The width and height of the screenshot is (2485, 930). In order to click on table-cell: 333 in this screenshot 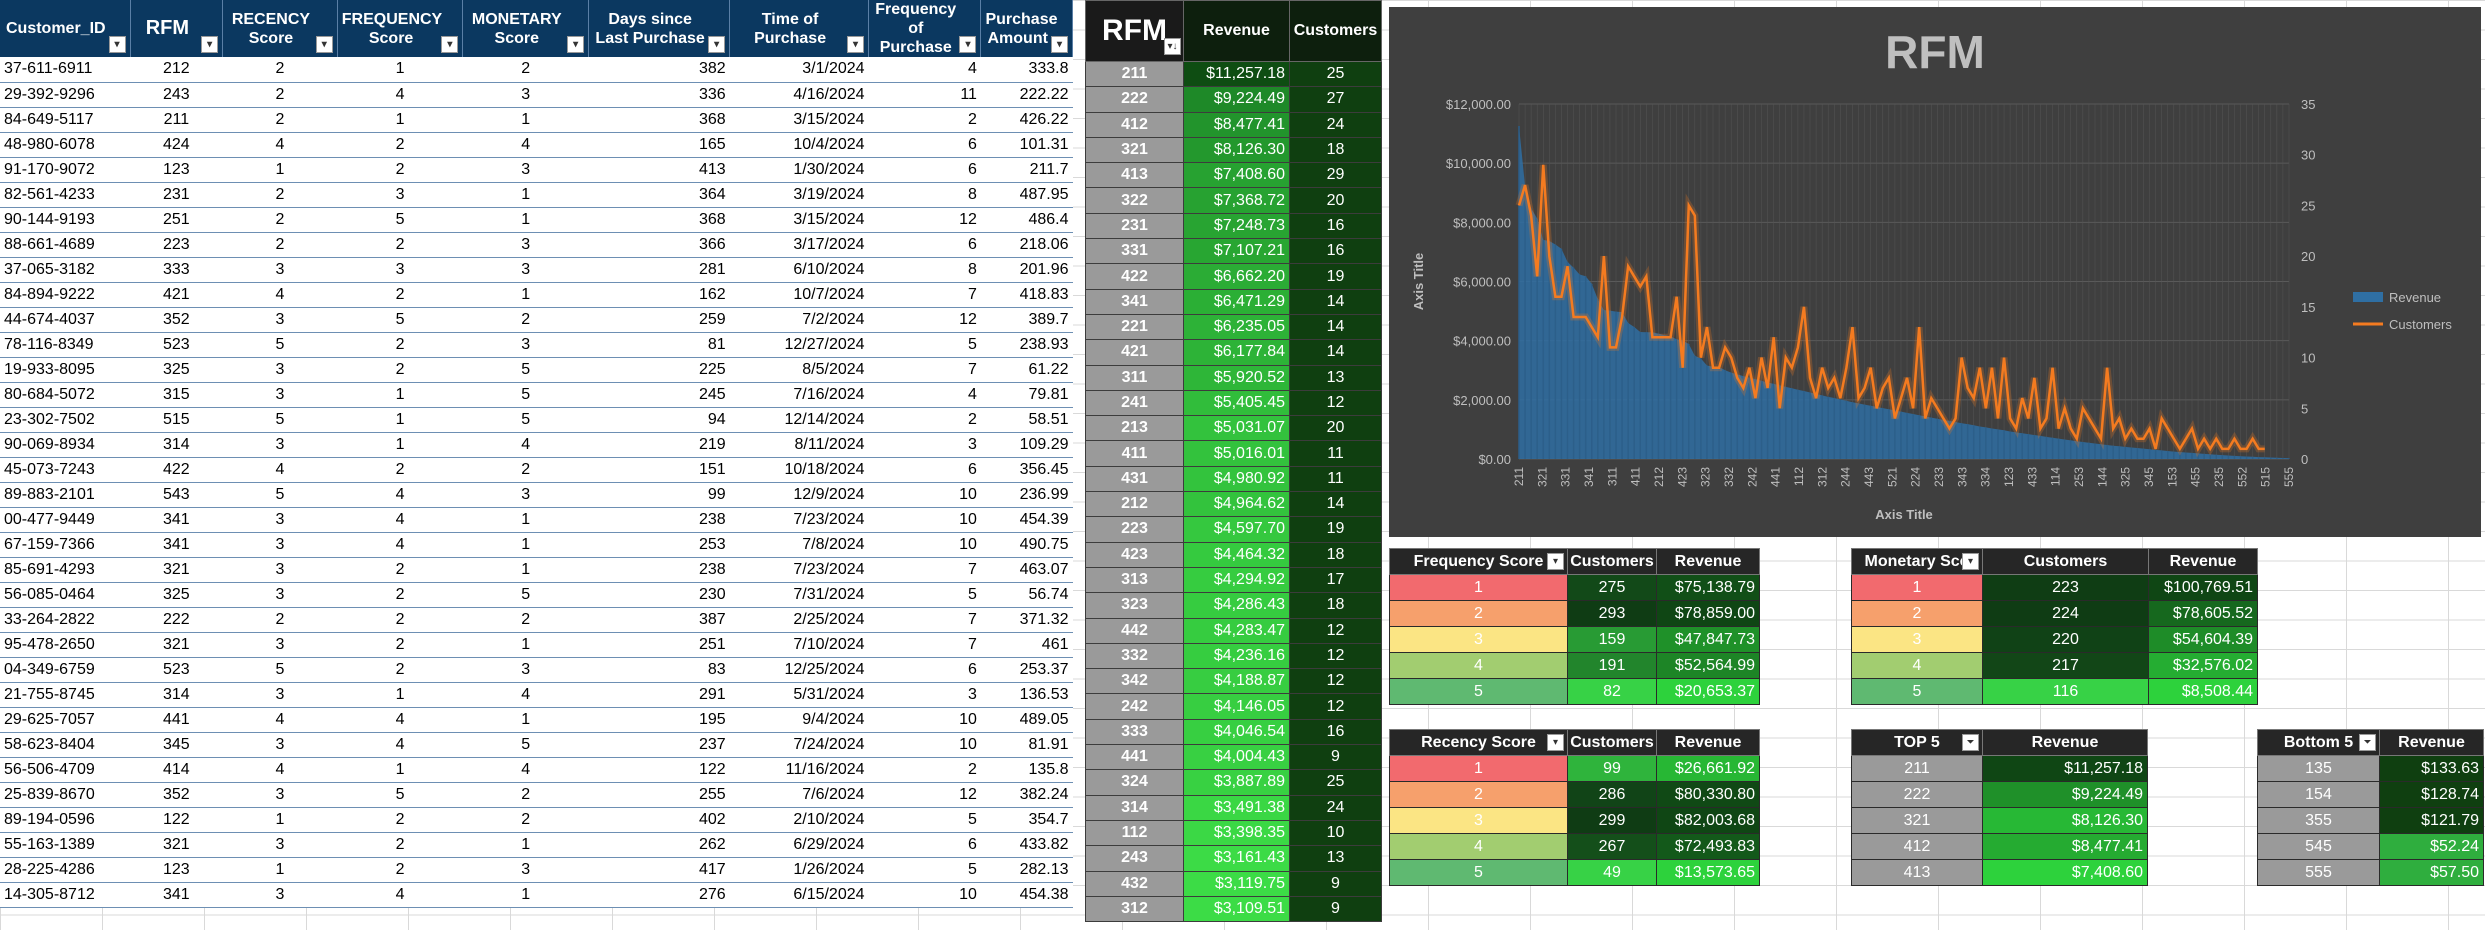, I will do `click(176, 270)`.